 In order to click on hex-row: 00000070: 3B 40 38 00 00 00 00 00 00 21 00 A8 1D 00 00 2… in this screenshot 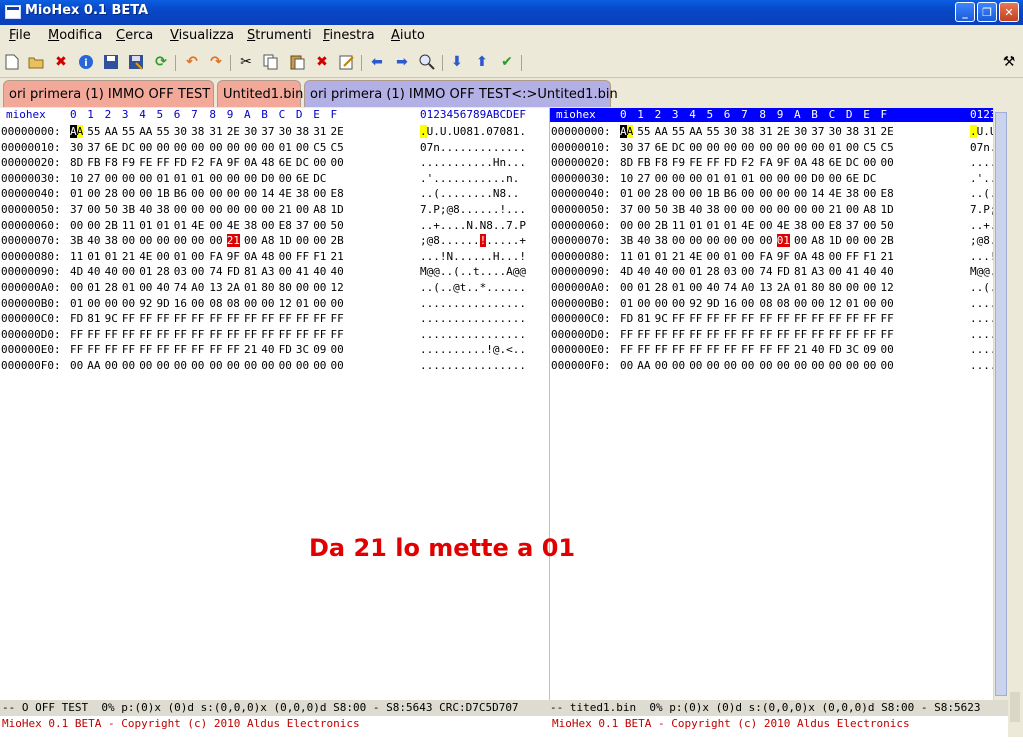, I will do `click(274, 241)`.